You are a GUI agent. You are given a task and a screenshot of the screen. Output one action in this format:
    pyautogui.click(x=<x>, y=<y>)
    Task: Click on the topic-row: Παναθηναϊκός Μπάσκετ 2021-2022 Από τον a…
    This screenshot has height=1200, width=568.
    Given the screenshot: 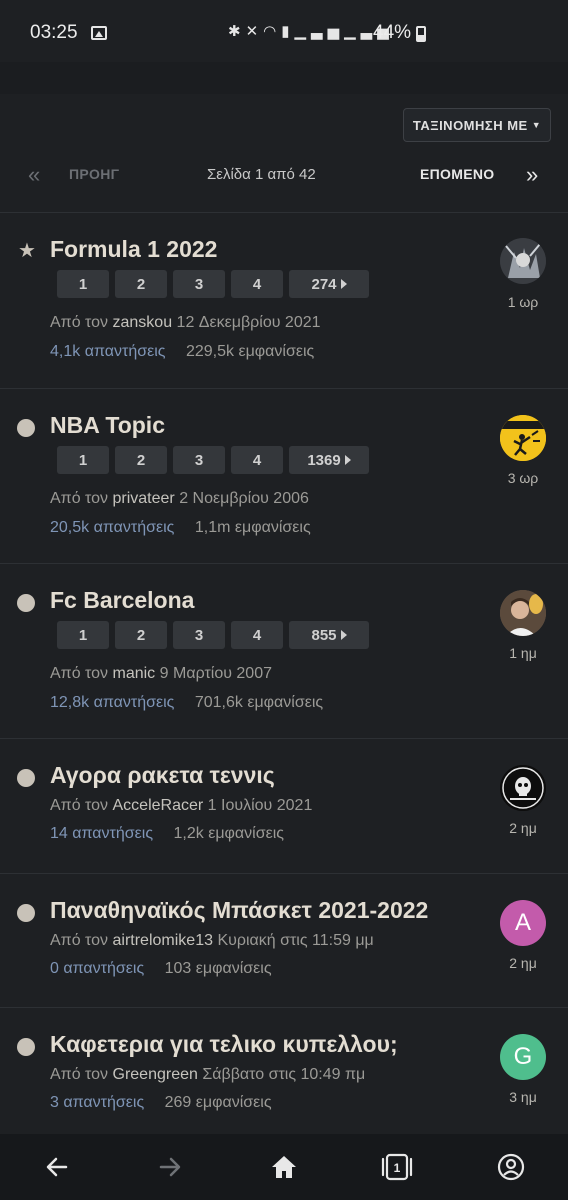 What is the action you would take?
    pyautogui.click(x=284, y=940)
    